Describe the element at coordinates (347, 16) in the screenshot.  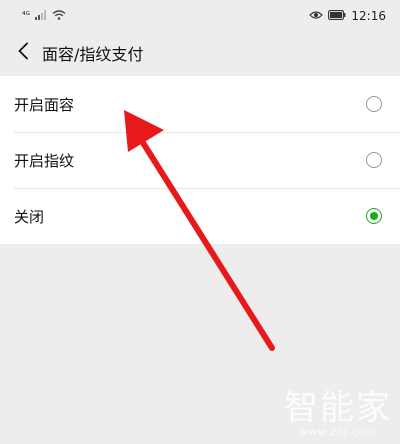
I see `status-right: 12:16` at that location.